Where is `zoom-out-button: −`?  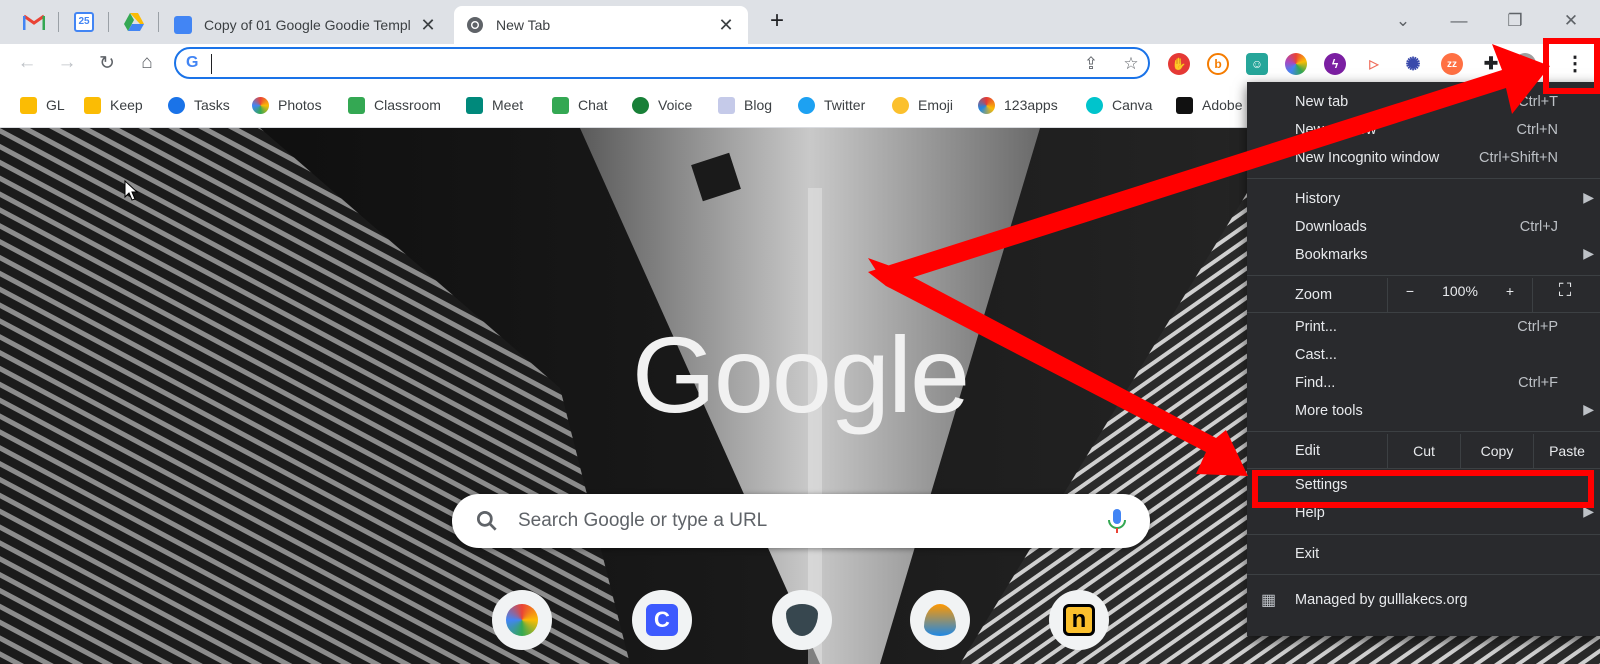 zoom-out-button: − is located at coordinates (1410, 297).